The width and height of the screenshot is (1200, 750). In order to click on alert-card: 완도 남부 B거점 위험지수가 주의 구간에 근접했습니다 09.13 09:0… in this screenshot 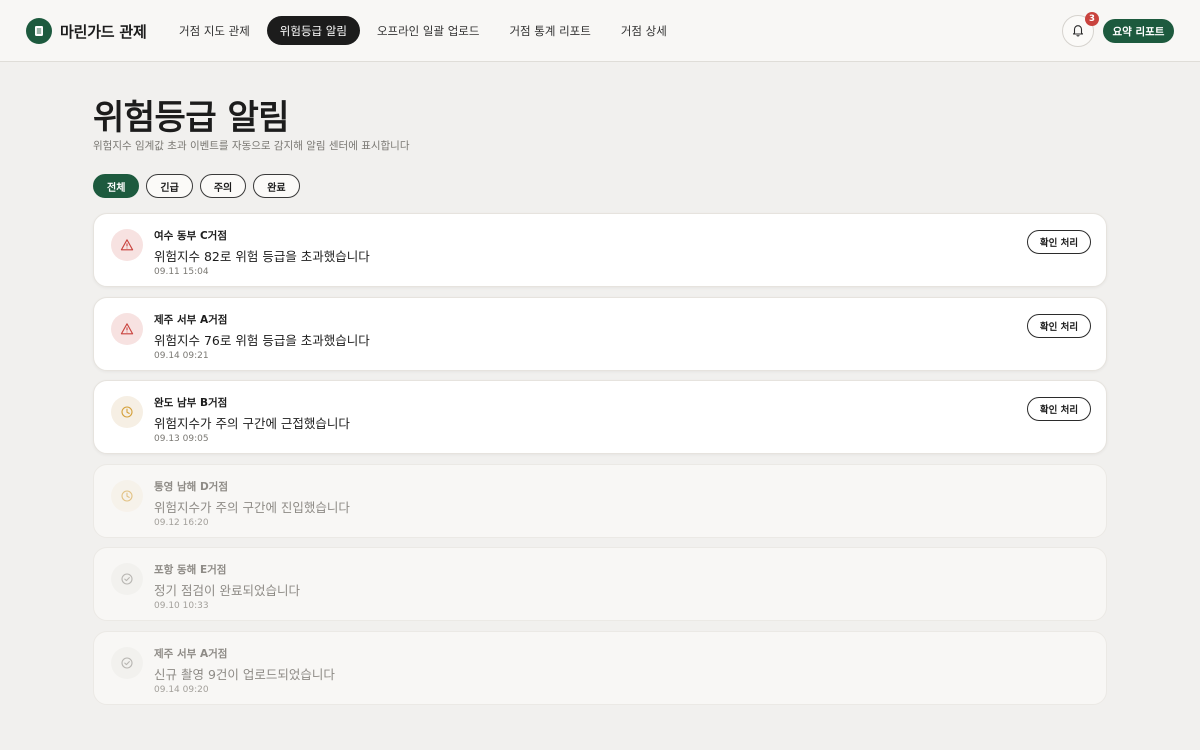, I will do `click(600, 417)`.